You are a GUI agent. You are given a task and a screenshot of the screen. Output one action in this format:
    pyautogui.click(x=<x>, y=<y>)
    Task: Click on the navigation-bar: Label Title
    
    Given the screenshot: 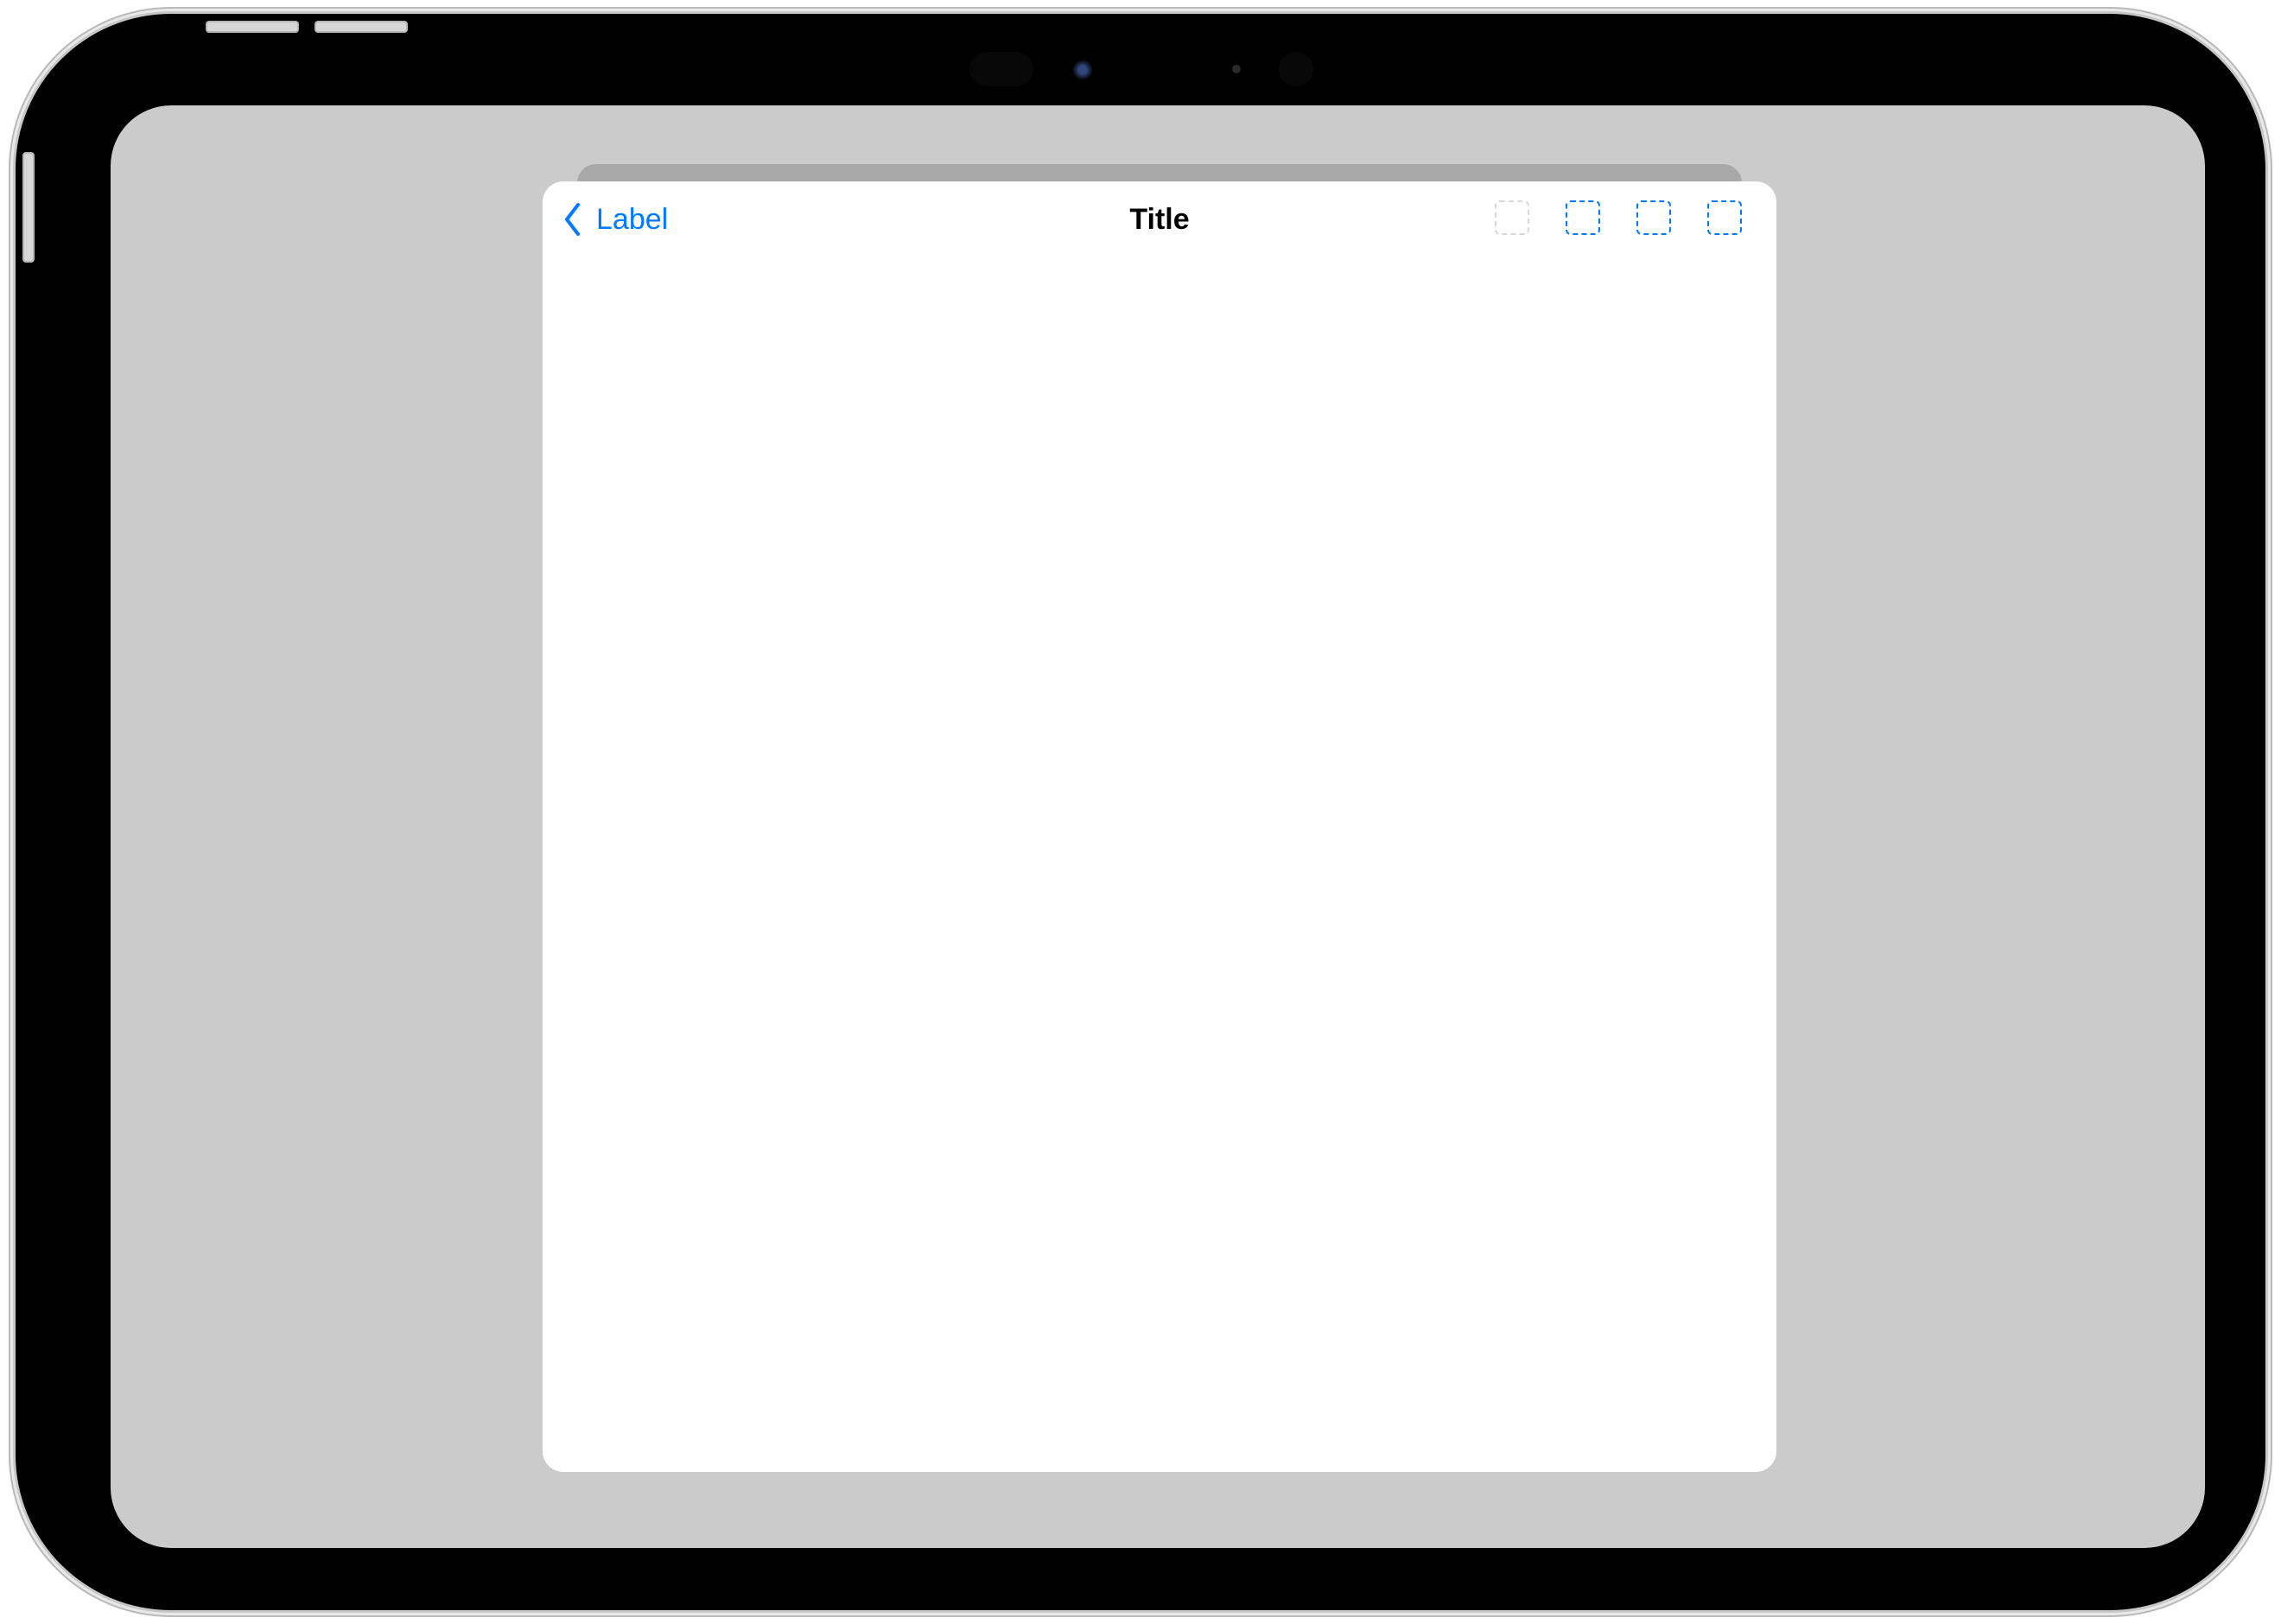 What is the action you would take?
    pyautogui.click(x=1159, y=219)
    